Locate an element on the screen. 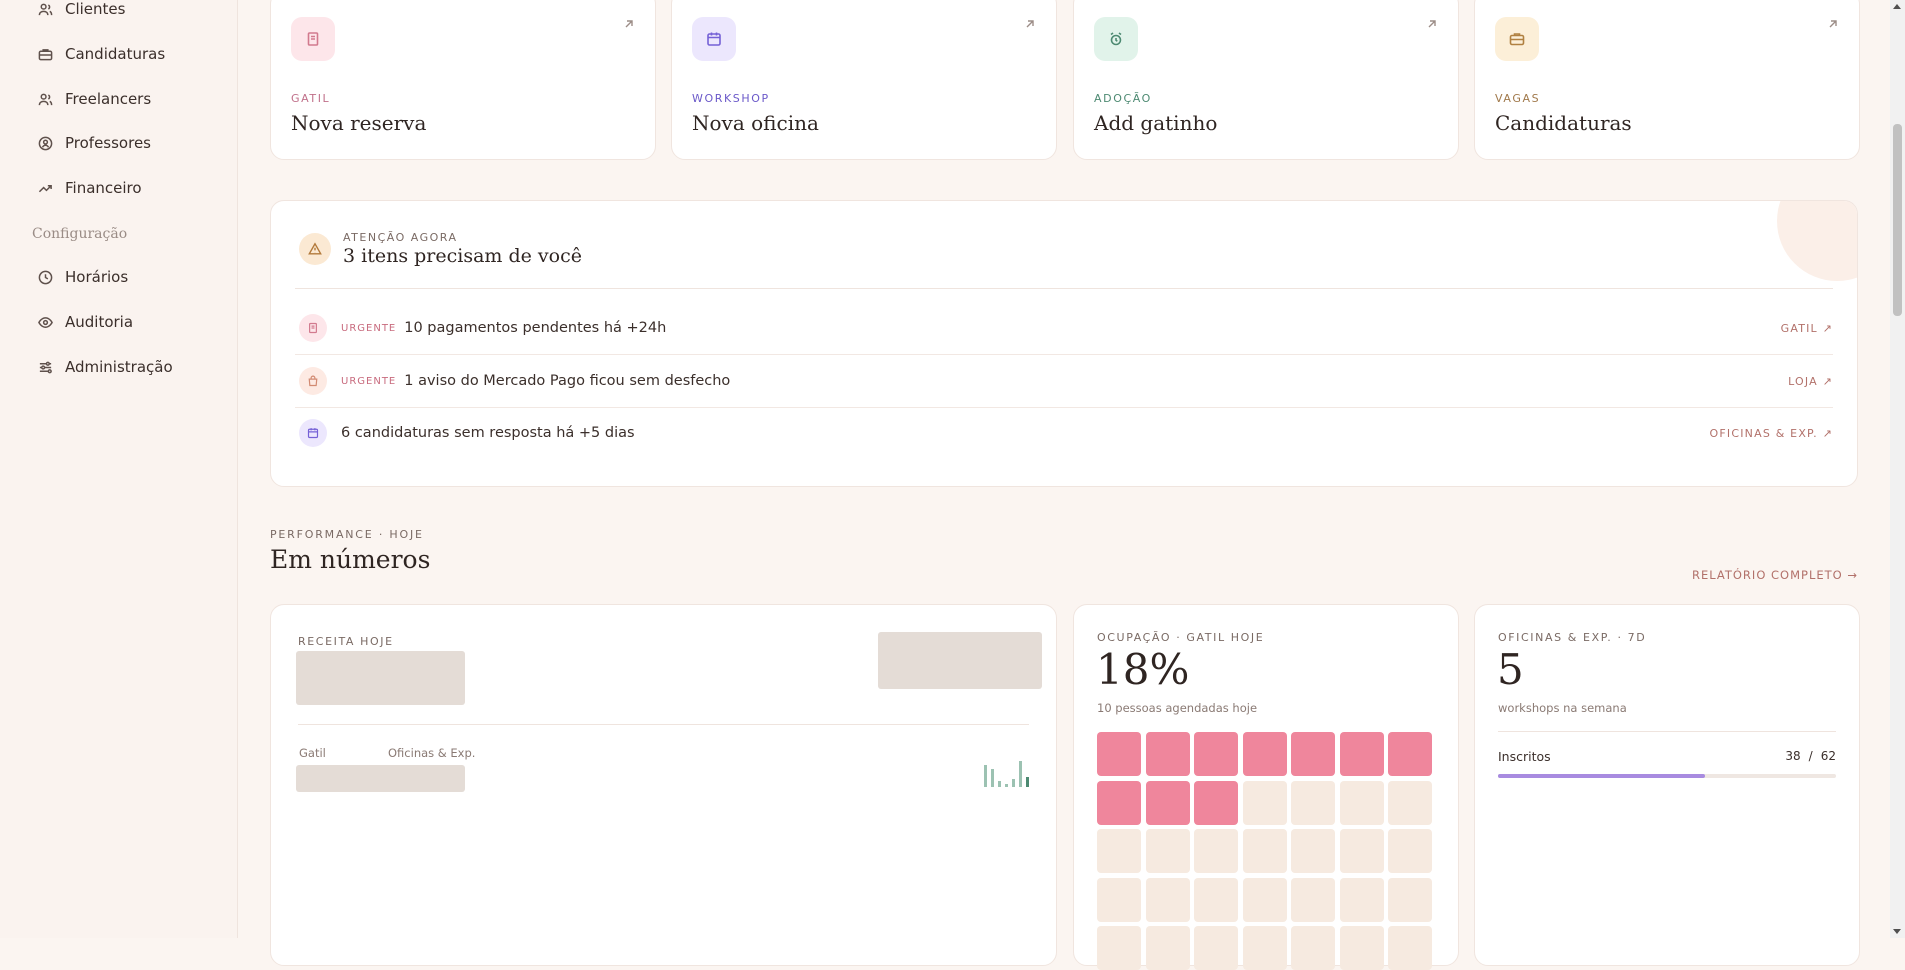 Image resolution: width=1905 pixels, height=970 pixels. attention-row-text: 10 pagamentos pendentes há +24h is located at coordinates (535, 328).